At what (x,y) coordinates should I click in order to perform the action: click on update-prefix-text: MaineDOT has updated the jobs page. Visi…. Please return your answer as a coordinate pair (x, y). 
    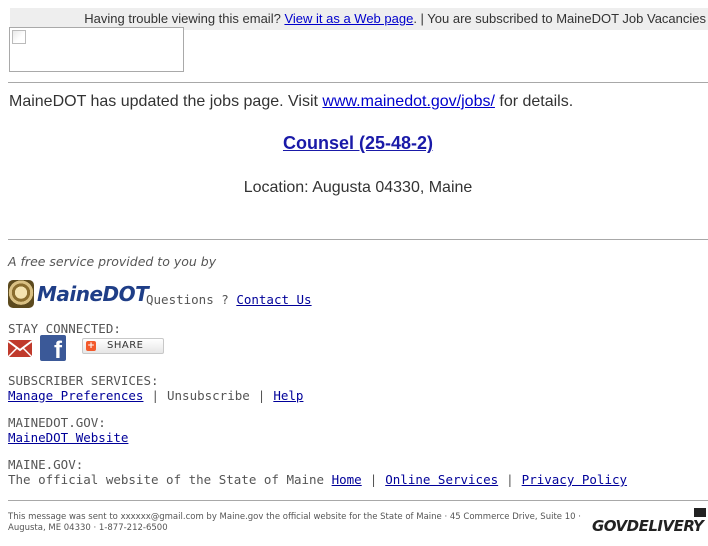
    Looking at the image, I should click on (166, 101).